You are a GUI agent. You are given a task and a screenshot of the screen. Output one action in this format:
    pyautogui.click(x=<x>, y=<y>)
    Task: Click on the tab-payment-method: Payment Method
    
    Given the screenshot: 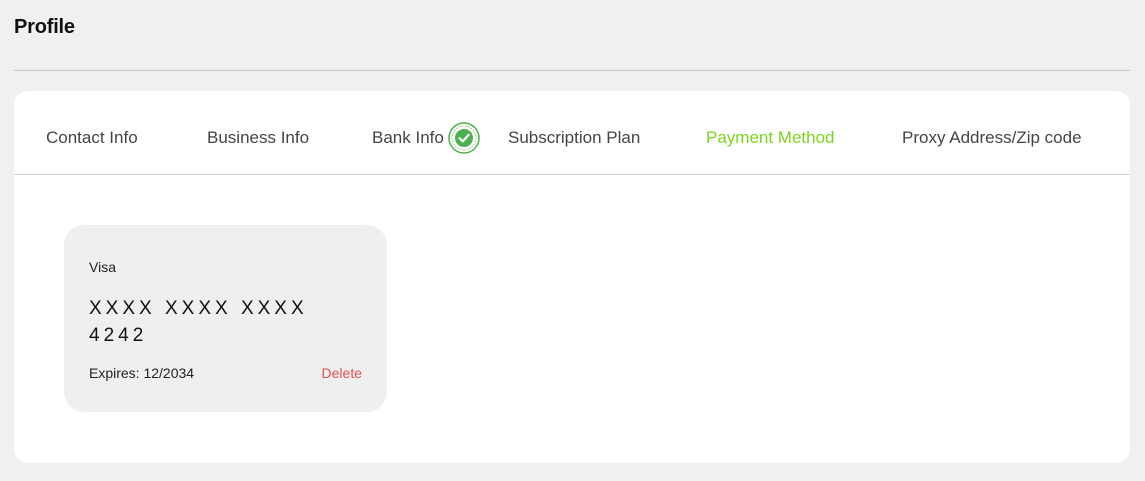 What is the action you would take?
    pyautogui.click(x=770, y=138)
    